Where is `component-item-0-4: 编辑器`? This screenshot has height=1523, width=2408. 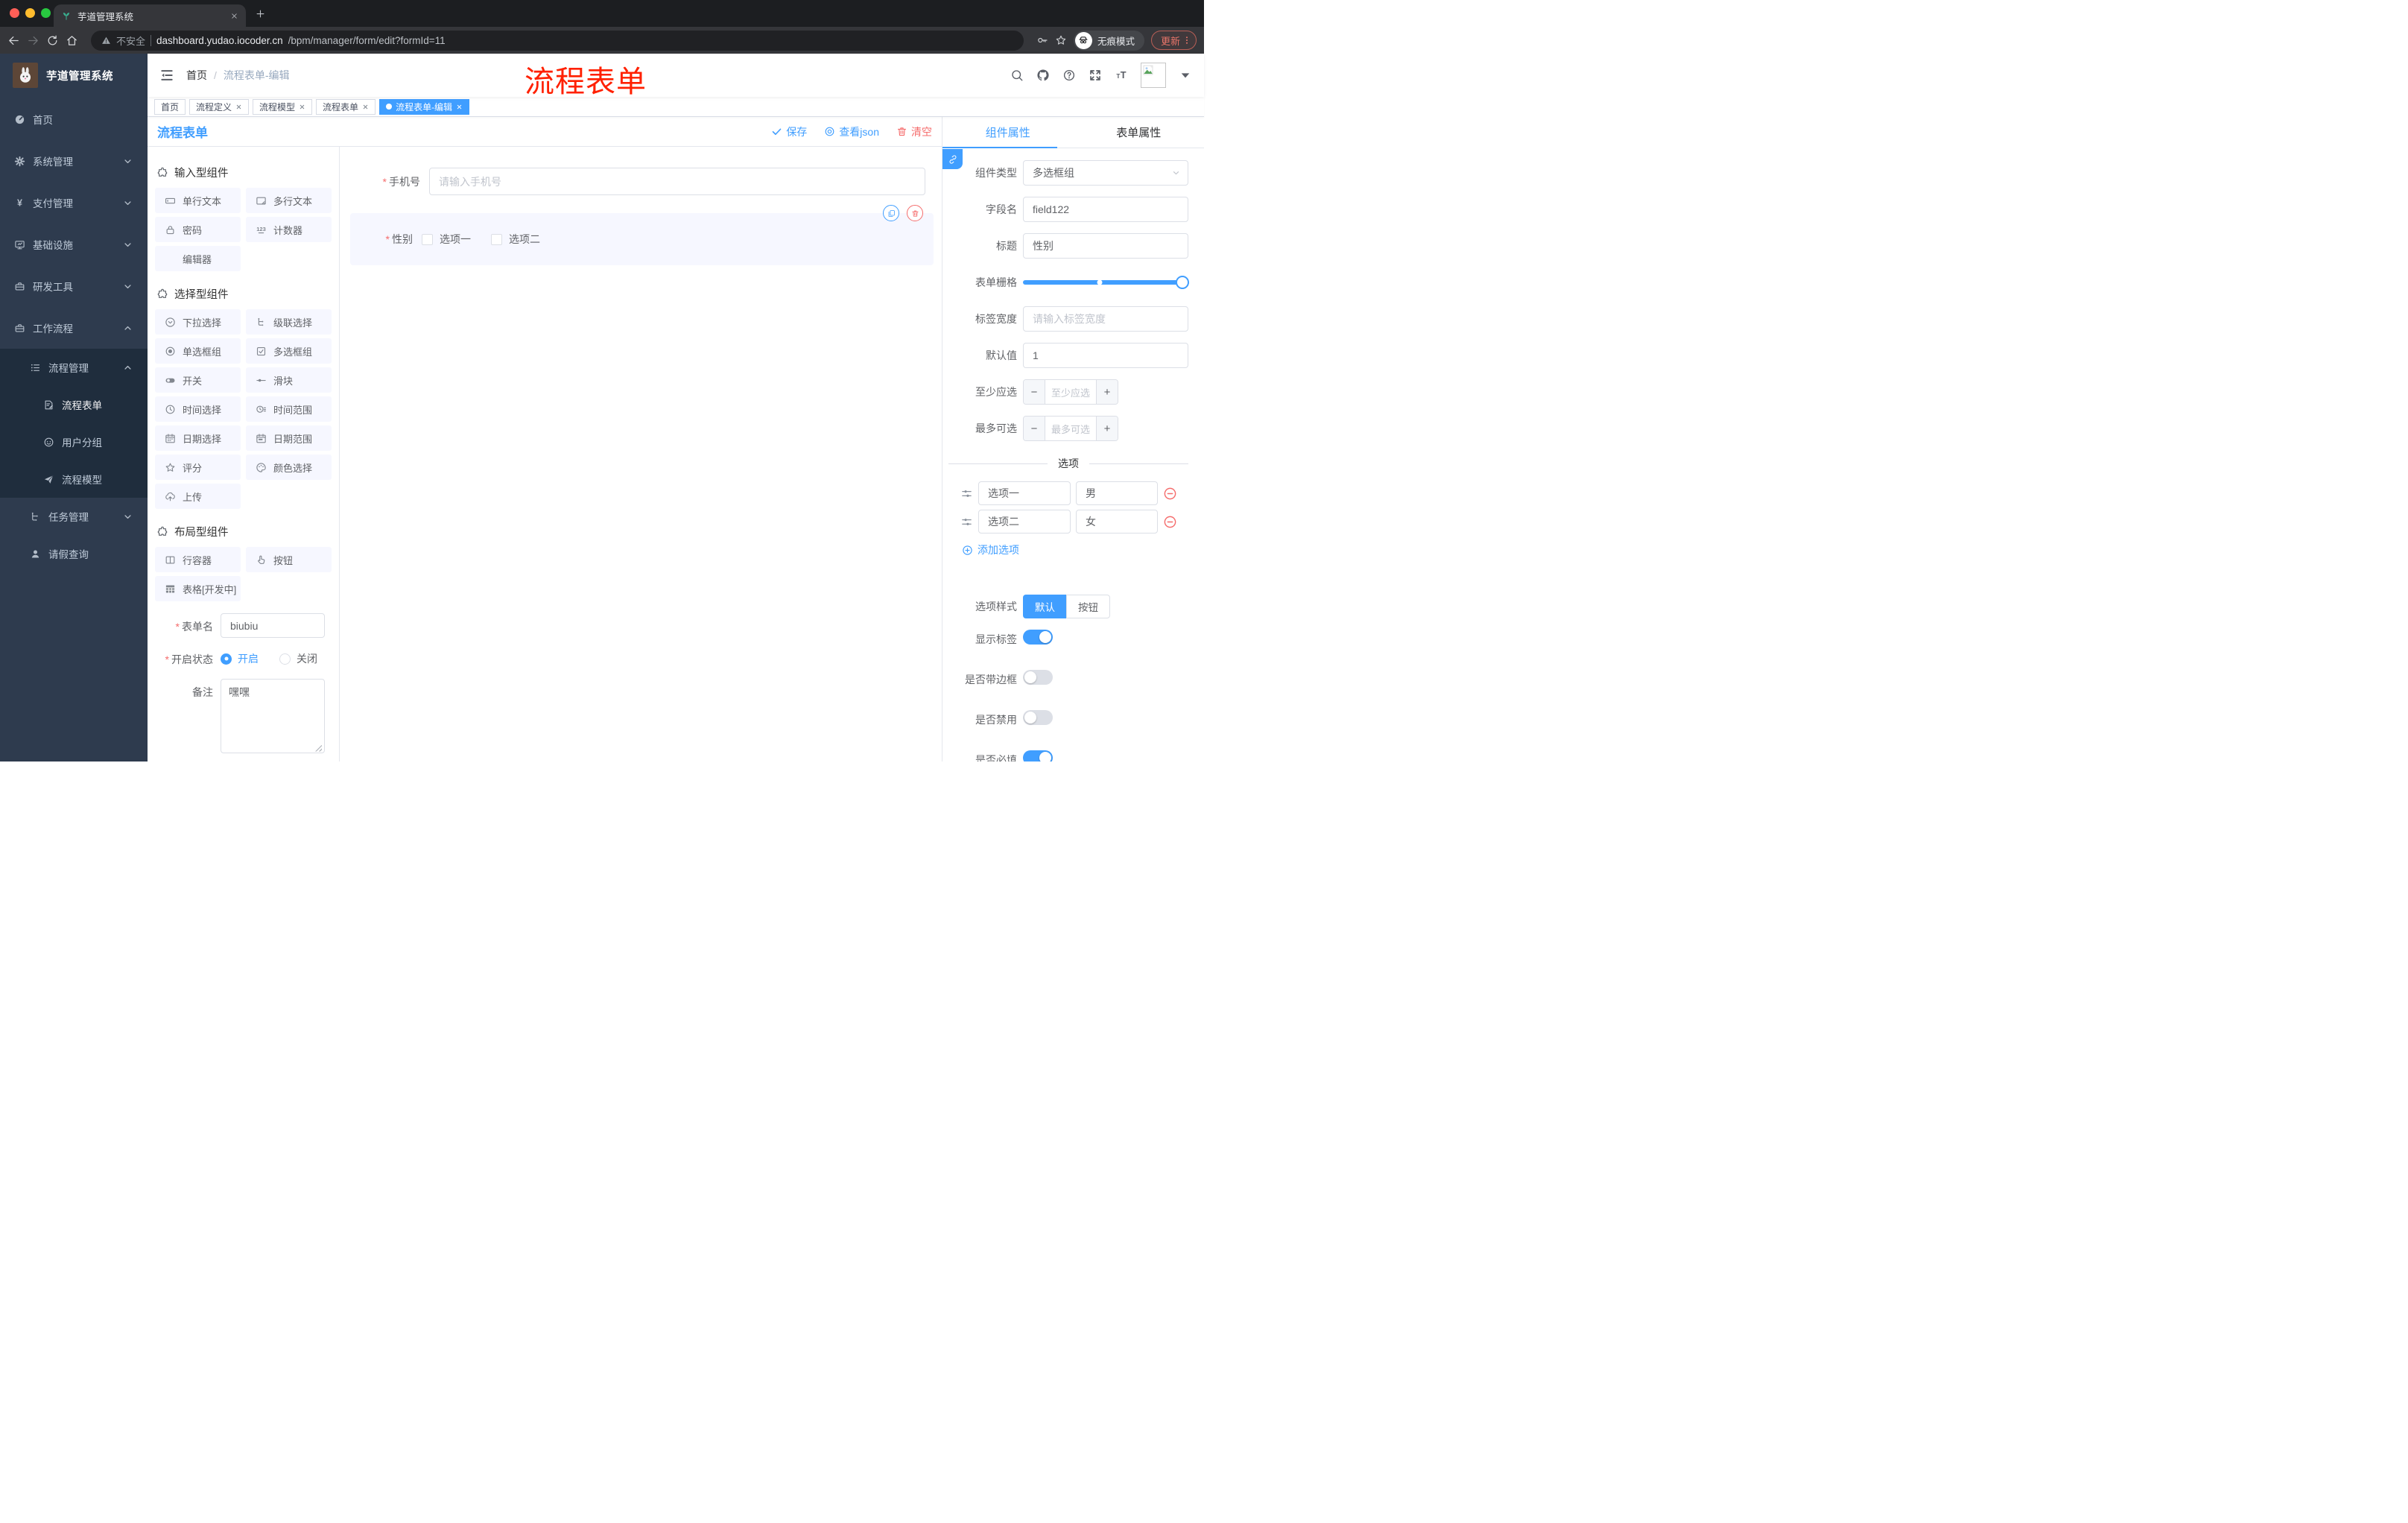 component-item-0-4: 编辑器 is located at coordinates (198, 259).